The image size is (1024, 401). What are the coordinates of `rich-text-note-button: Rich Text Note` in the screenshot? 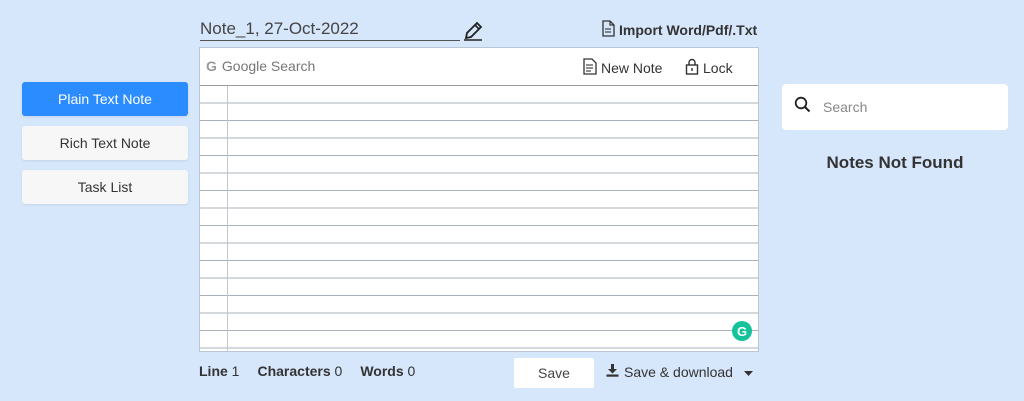 It's located at (105, 143).